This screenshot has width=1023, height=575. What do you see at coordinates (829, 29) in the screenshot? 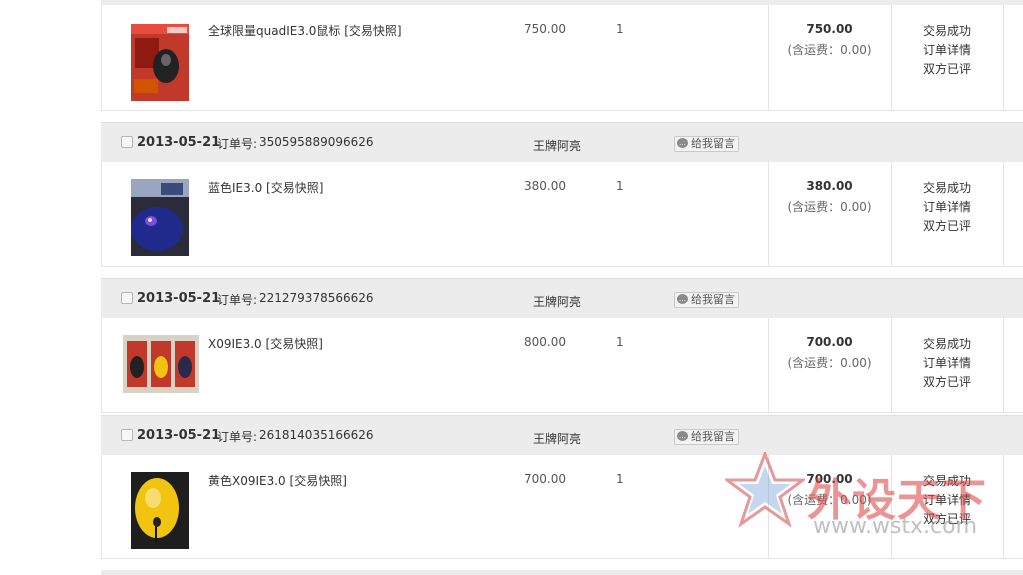
I see `order-total: 750.00` at bounding box center [829, 29].